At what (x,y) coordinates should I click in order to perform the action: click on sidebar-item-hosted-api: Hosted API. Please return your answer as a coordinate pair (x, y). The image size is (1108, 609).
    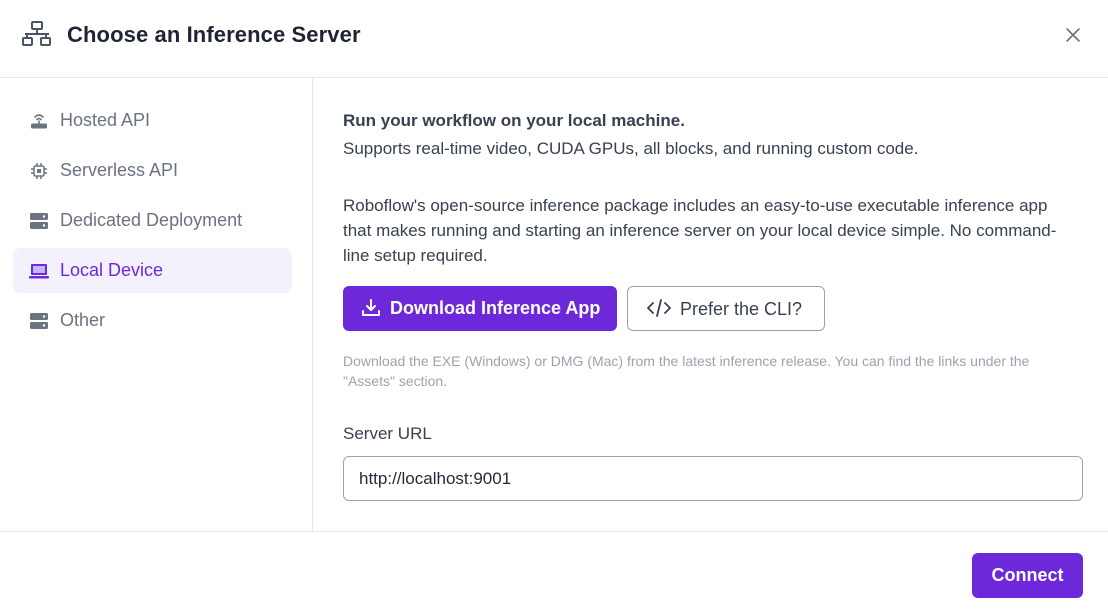
    Looking at the image, I should click on (152, 120).